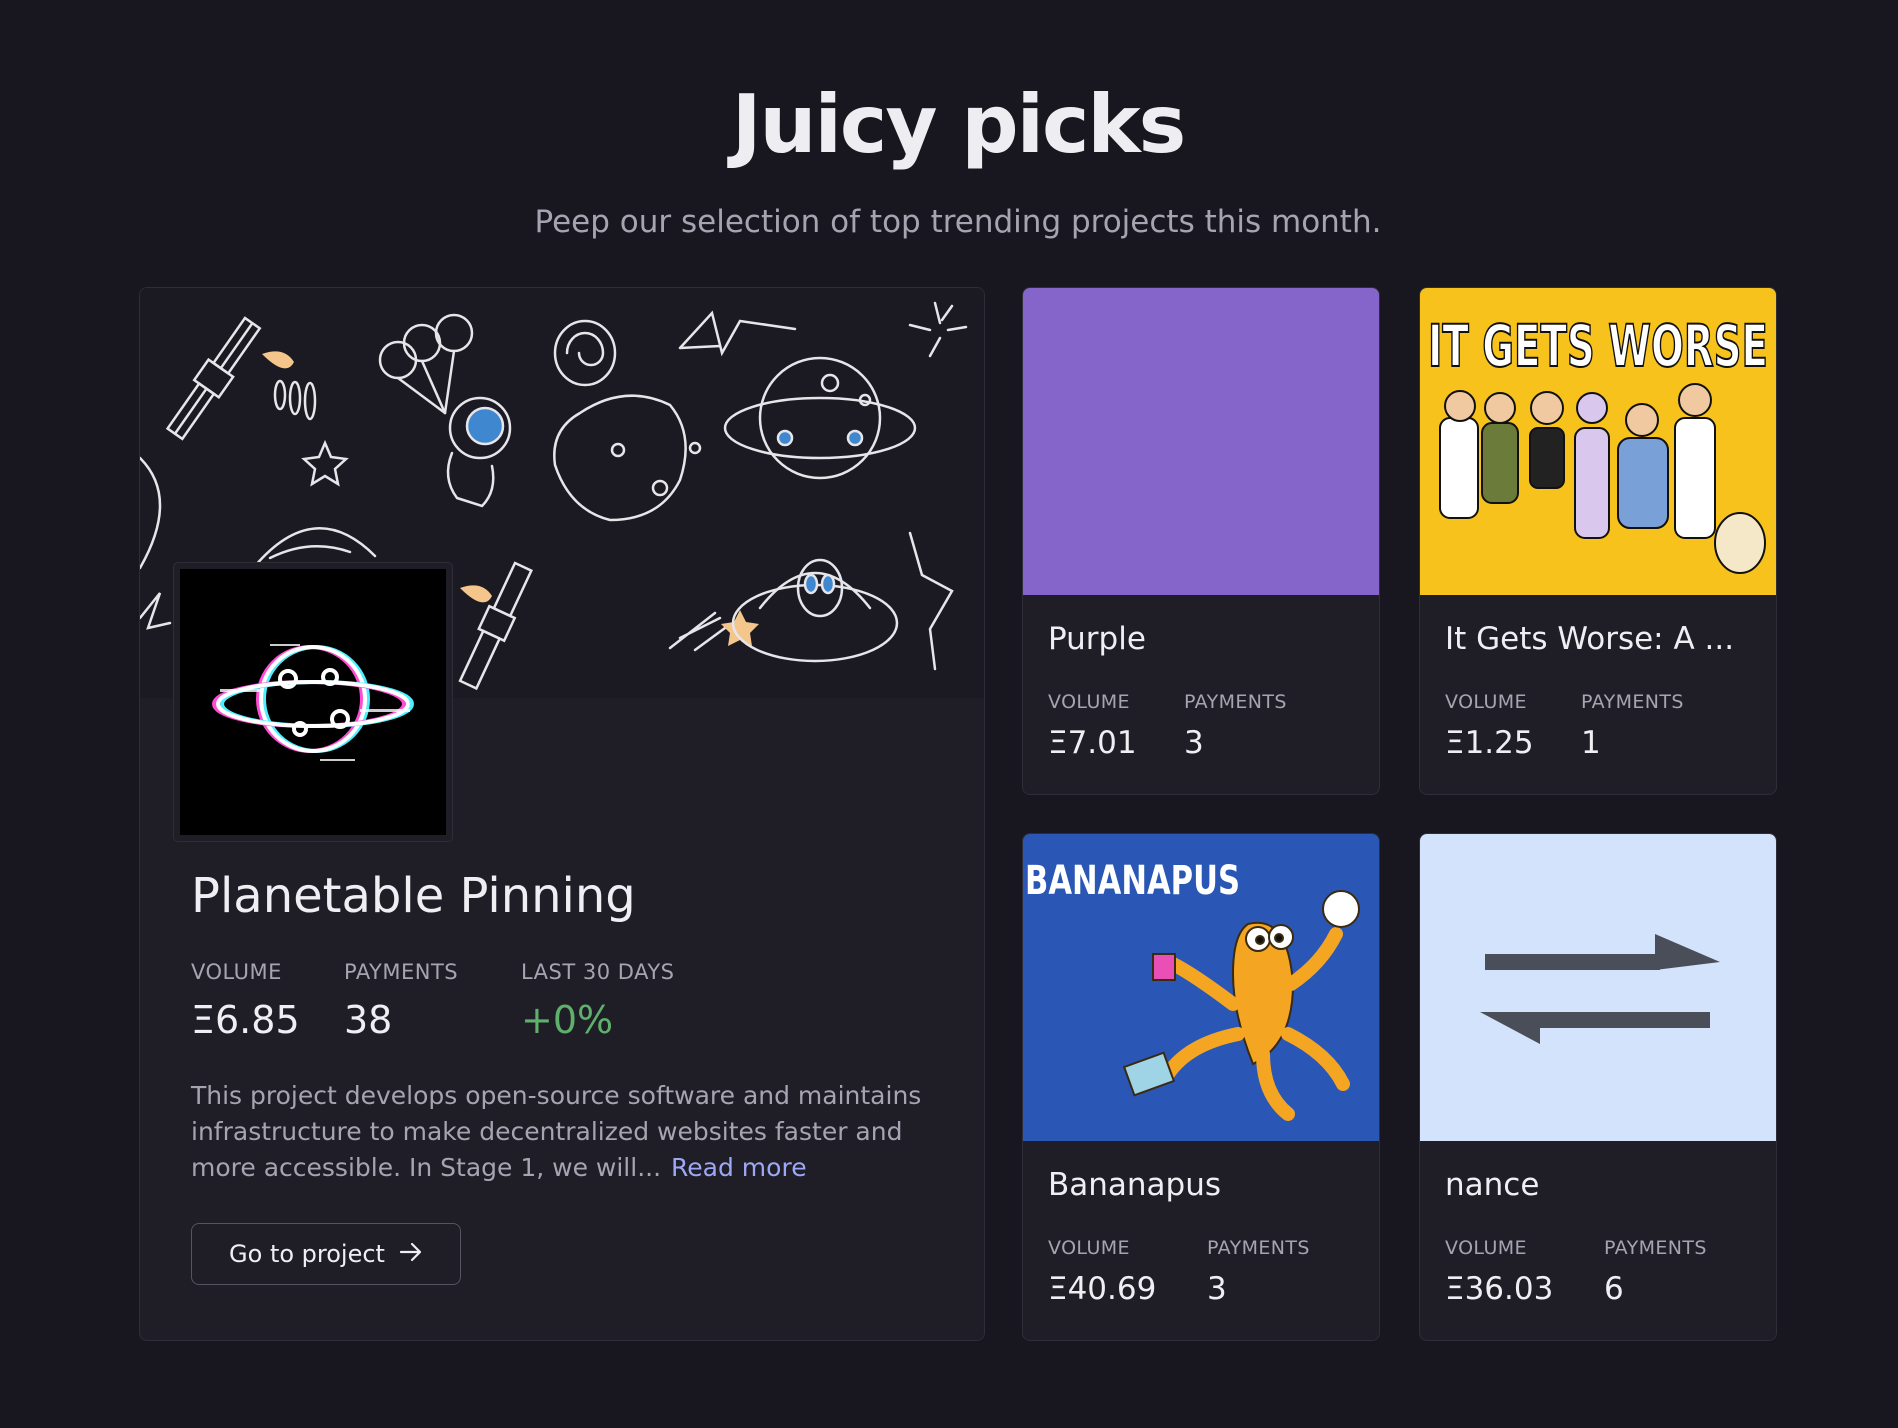 The image size is (1898, 1428). Describe the element at coordinates (1492, 1185) in the screenshot. I see `project-name: nance` at that location.